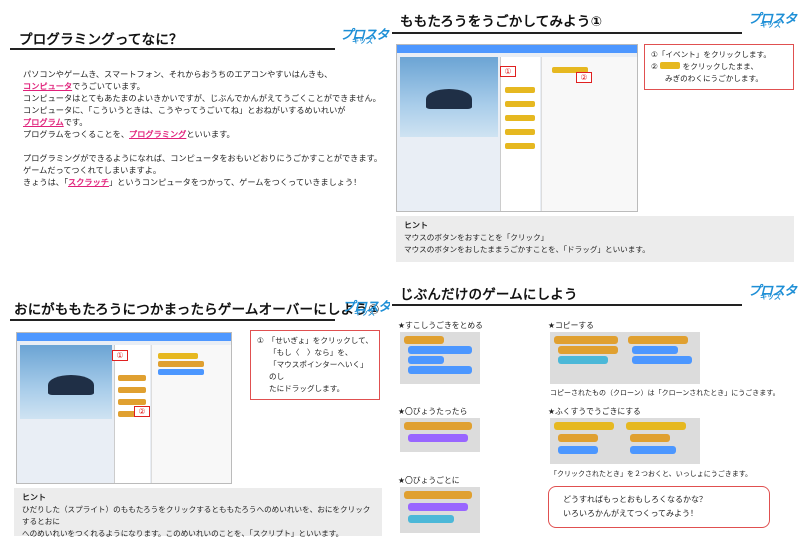  Describe the element at coordinates (101, 40) in the screenshot. I see `page-title: プログラミングってなに？` at that location.